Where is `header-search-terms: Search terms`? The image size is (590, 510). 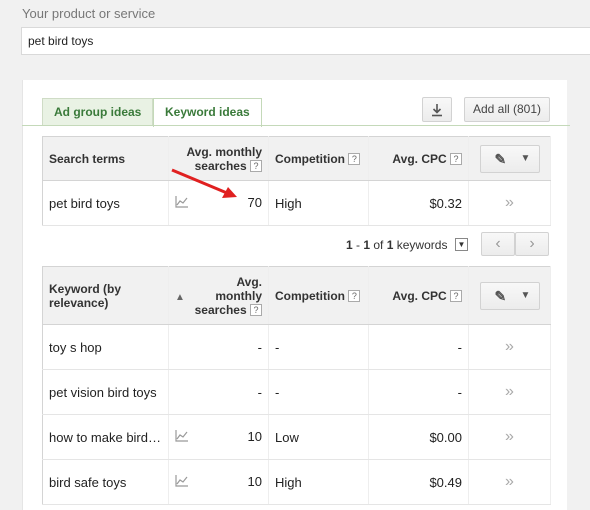 header-search-terms: Search terms is located at coordinates (105, 158).